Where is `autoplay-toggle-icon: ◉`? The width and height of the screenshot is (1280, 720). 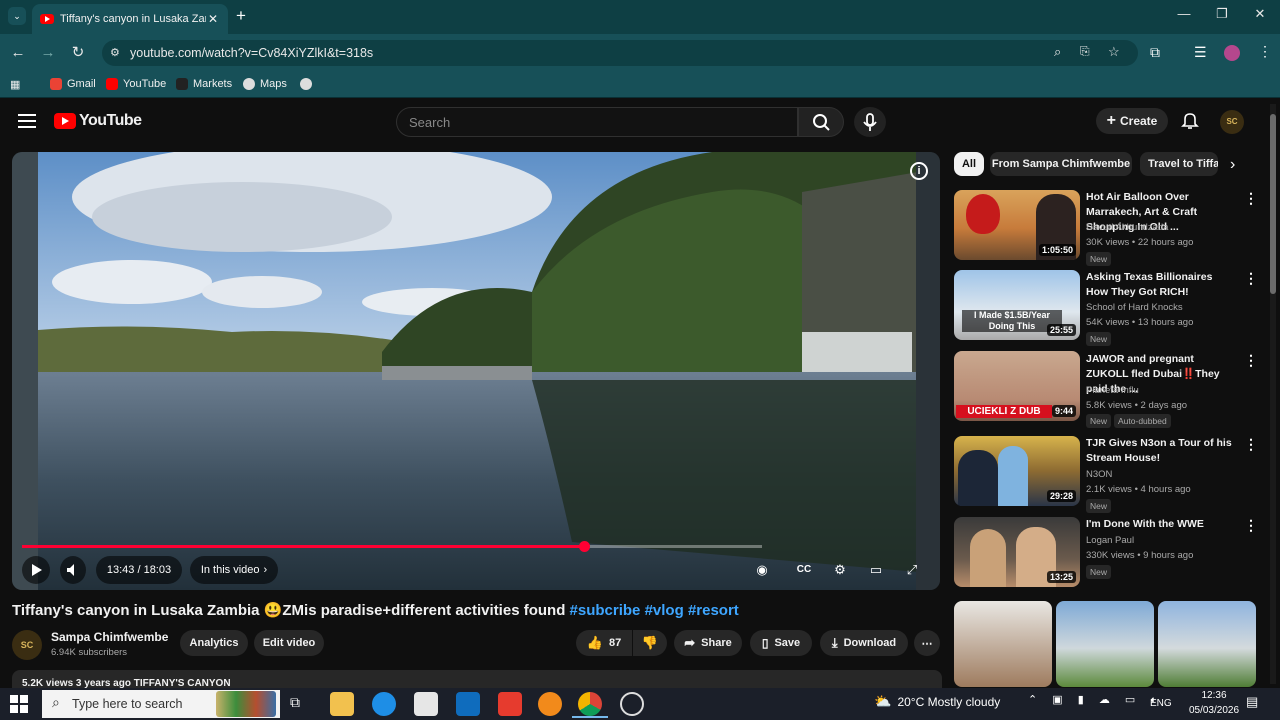
autoplay-toggle-icon: ◉ is located at coordinates (762, 570).